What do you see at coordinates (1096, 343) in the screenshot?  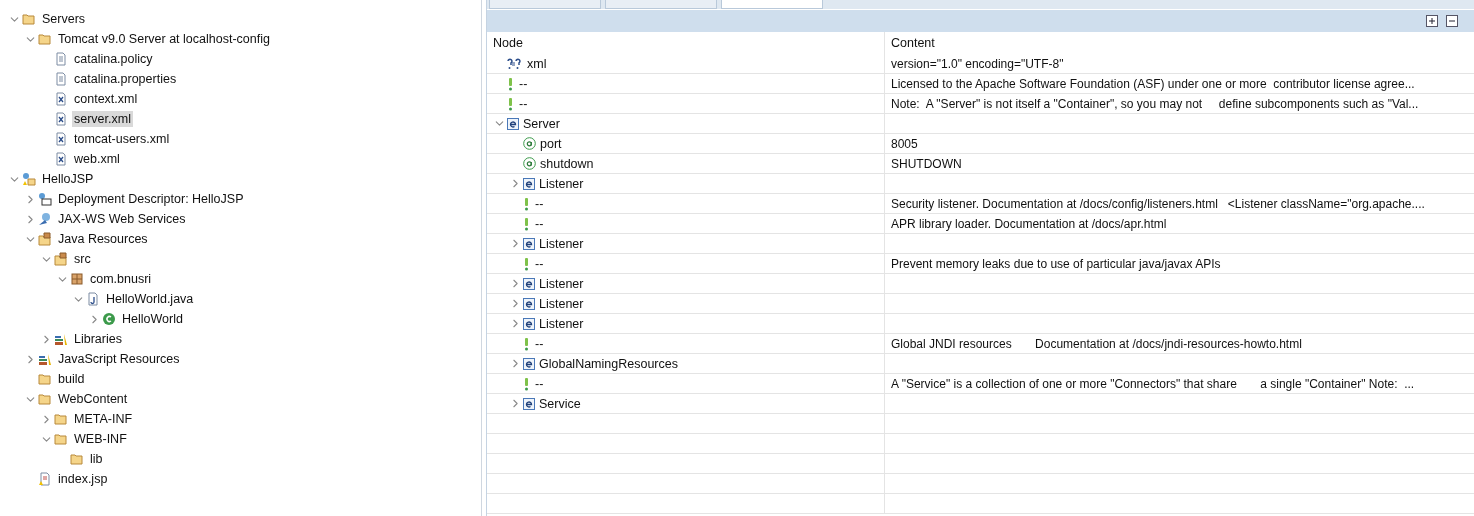 I see `node-content: Global JNDI resources Documentation at /docs/jndi-resources-howto.html` at bounding box center [1096, 343].